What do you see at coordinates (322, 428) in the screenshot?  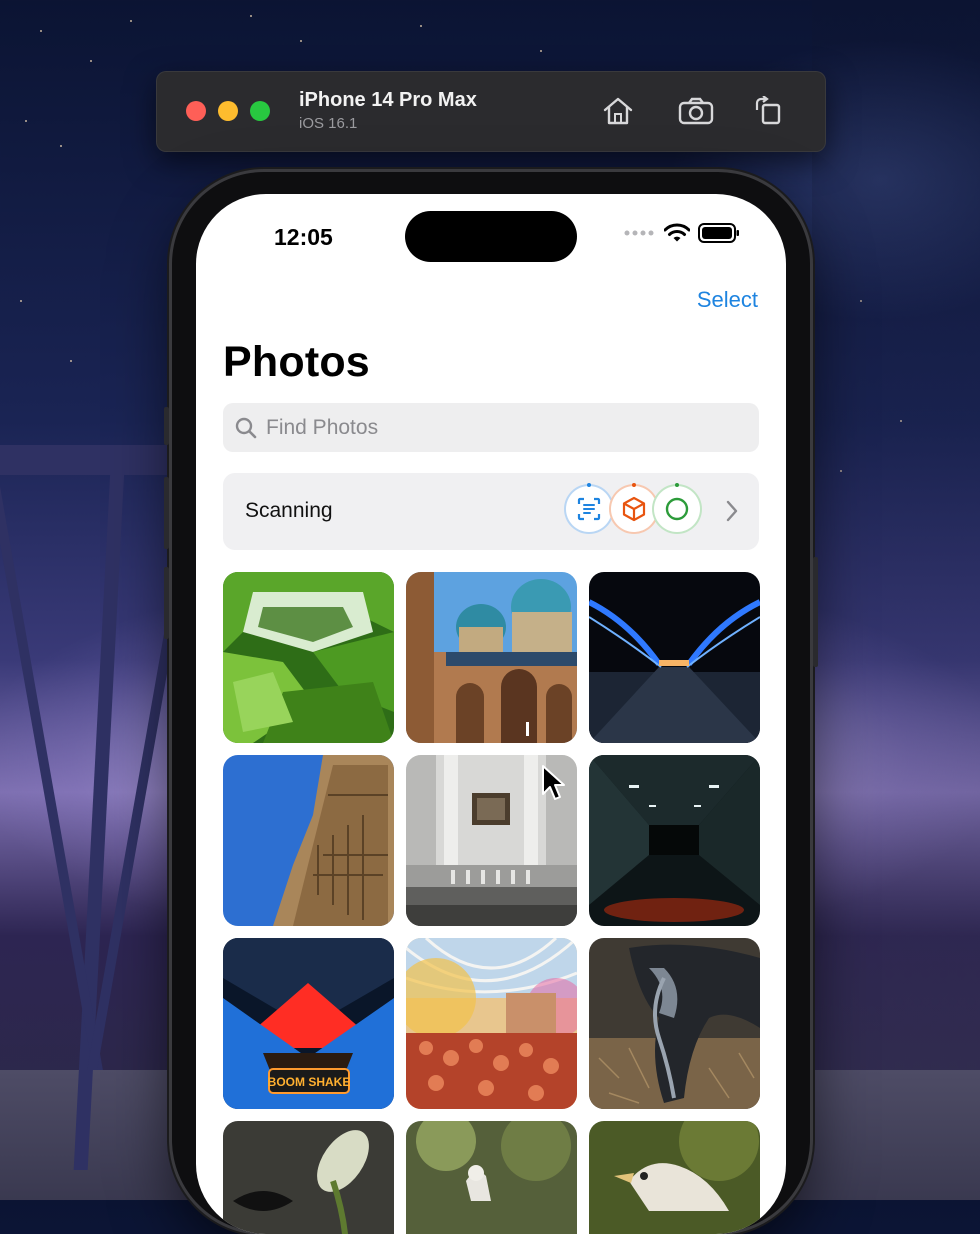 I see `search-input: Find Photos` at bounding box center [322, 428].